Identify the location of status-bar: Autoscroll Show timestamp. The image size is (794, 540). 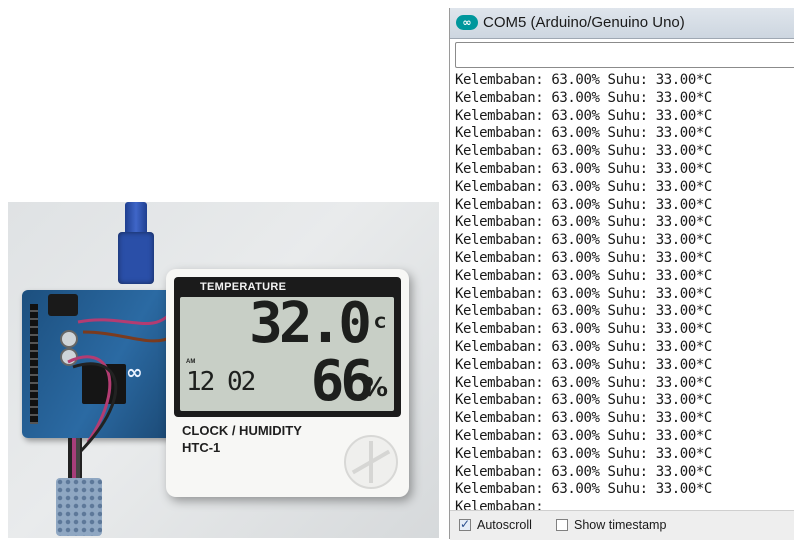
(622, 525).